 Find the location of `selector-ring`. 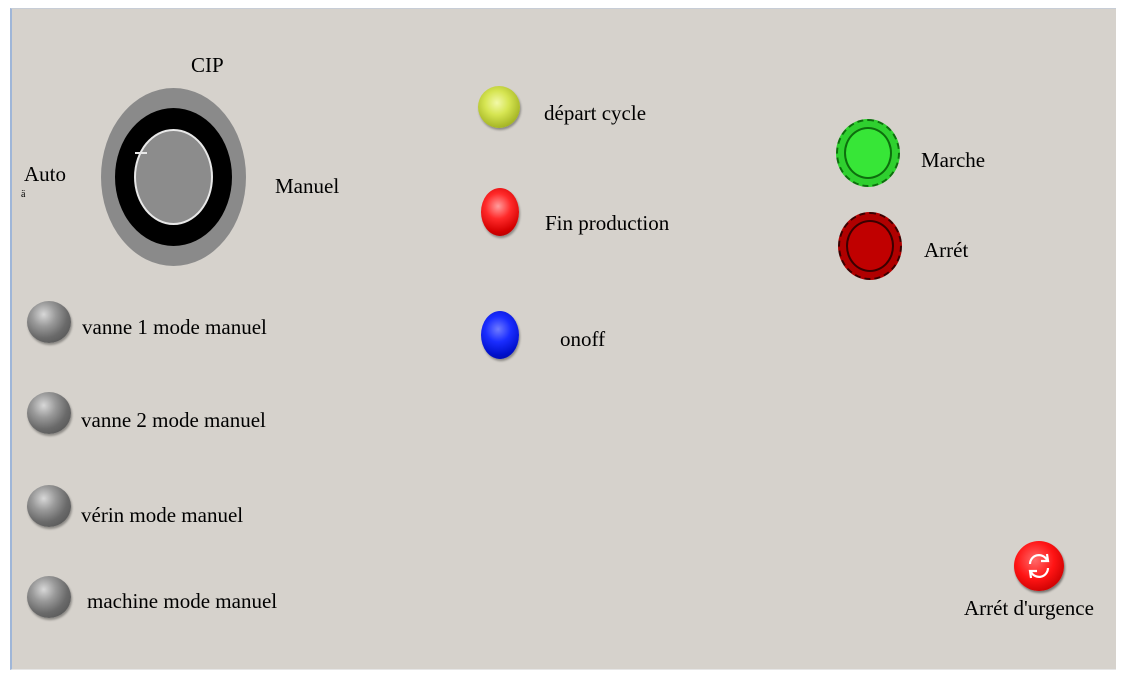

selector-ring is located at coordinates (173, 177).